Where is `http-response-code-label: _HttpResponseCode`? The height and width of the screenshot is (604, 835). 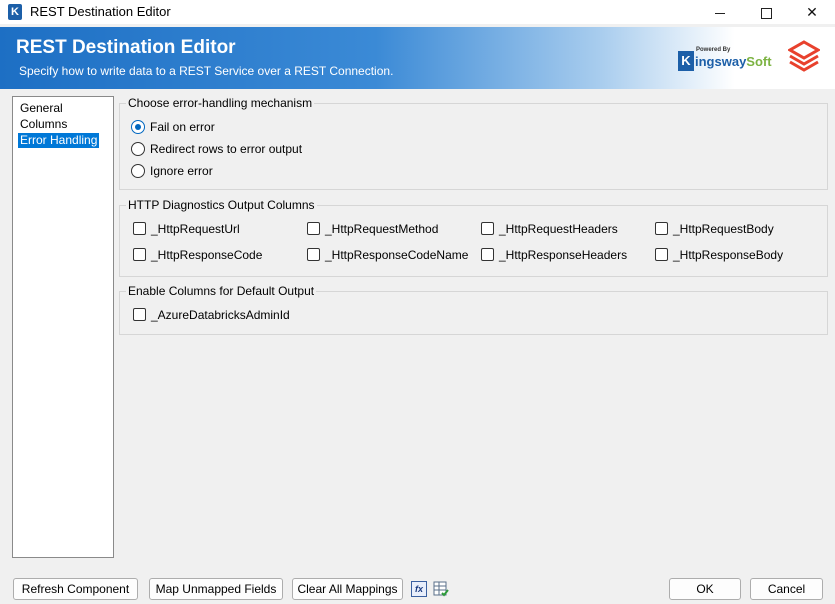
http-response-code-label: _HttpResponseCode is located at coordinates (206, 255).